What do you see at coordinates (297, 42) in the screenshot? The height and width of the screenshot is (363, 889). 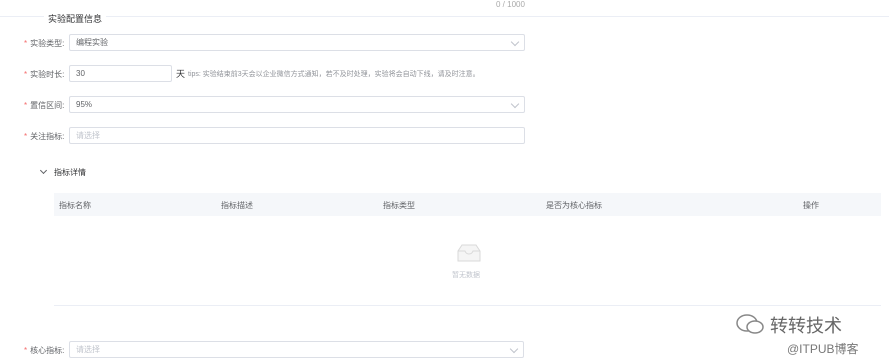 I see `type-select: 编程实验` at bounding box center [297, 42].